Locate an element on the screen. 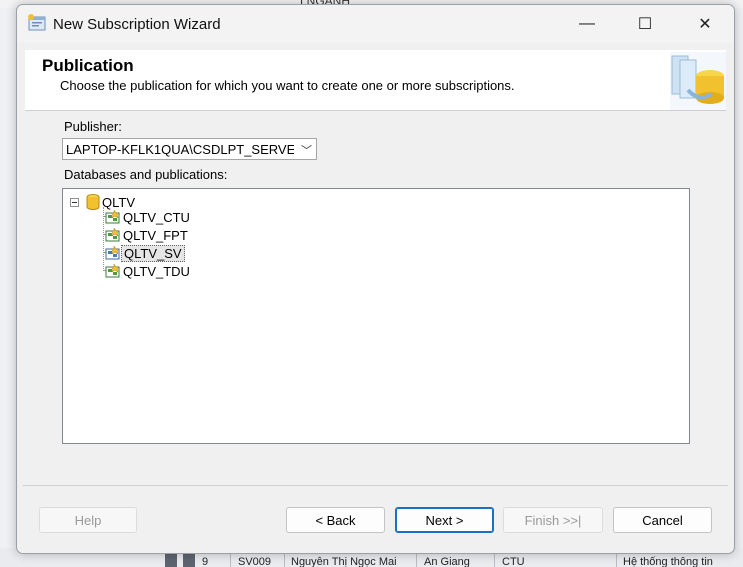 The height and width of the screenshot is (567, 743). footer-divider is located at coordinates (375, 485).